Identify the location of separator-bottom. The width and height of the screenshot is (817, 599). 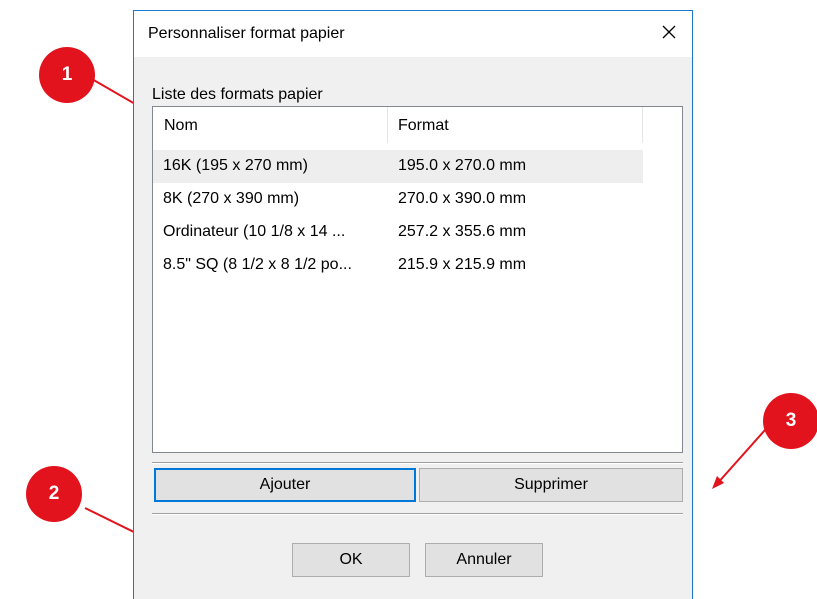
(417, 514).